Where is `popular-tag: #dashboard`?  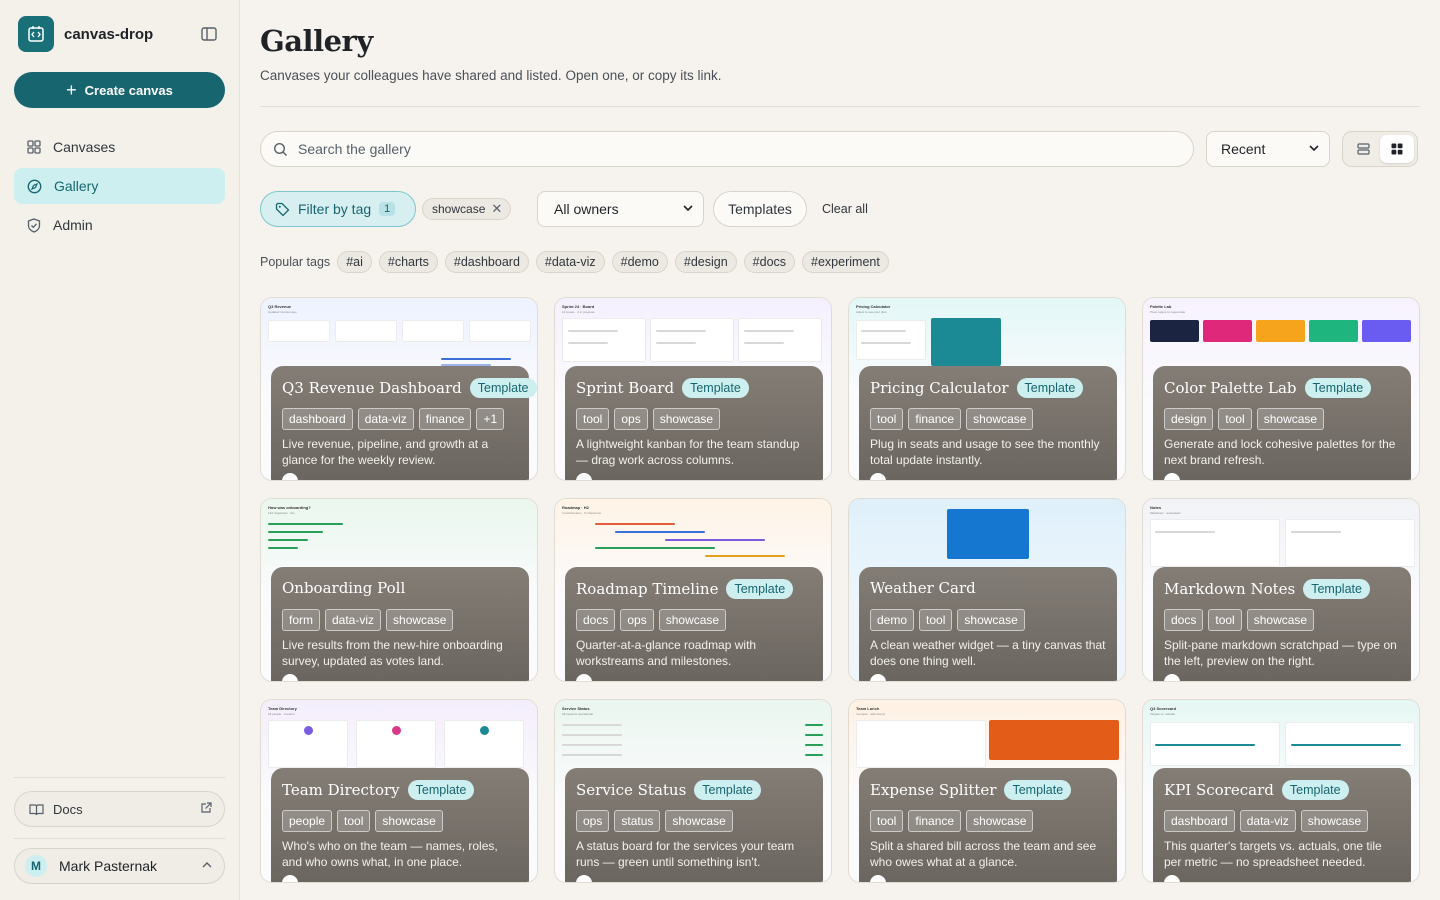 popular-tag: #dashboard is located at coordinates (486, 262).